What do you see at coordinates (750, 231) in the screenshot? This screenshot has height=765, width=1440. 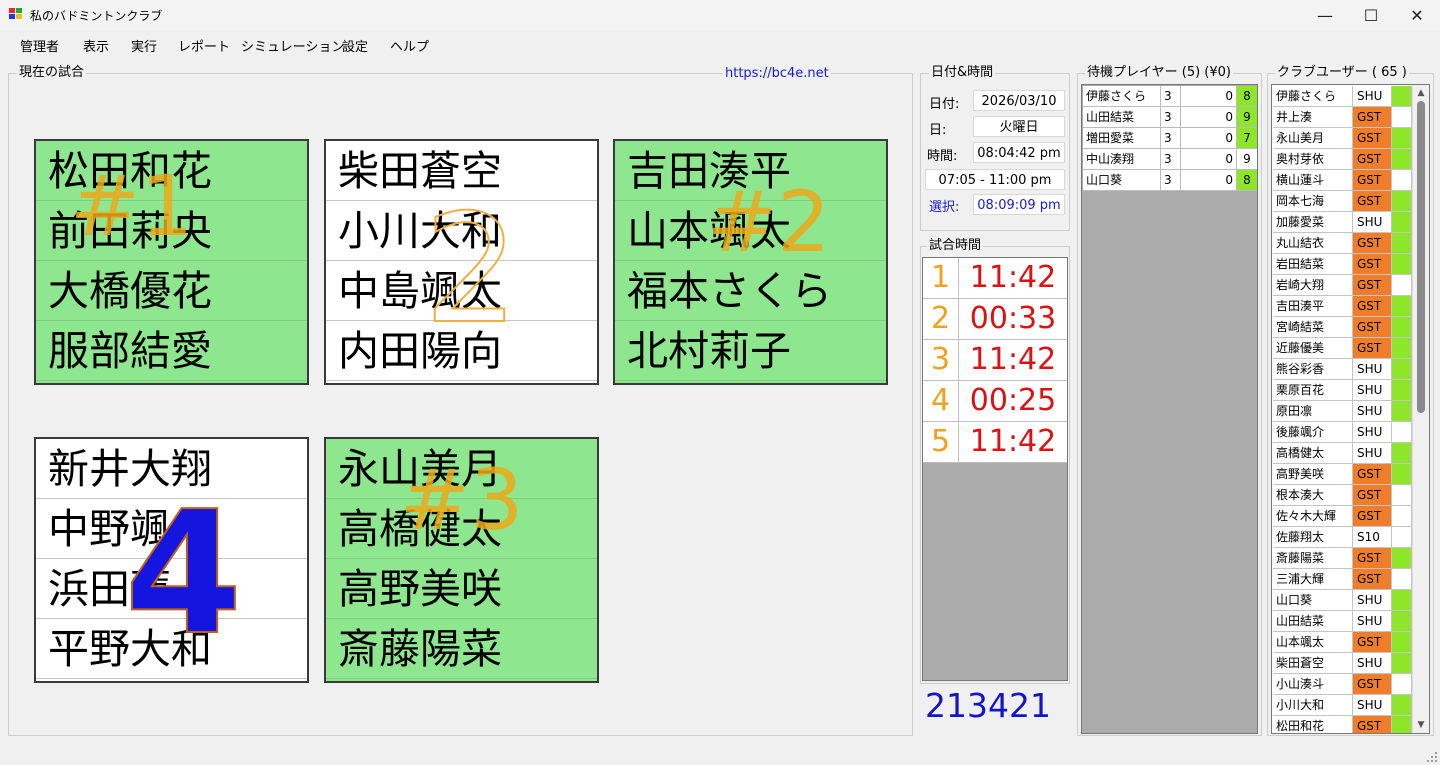 I see `court-player: 山本颯太` at bounding box center [750, 231].